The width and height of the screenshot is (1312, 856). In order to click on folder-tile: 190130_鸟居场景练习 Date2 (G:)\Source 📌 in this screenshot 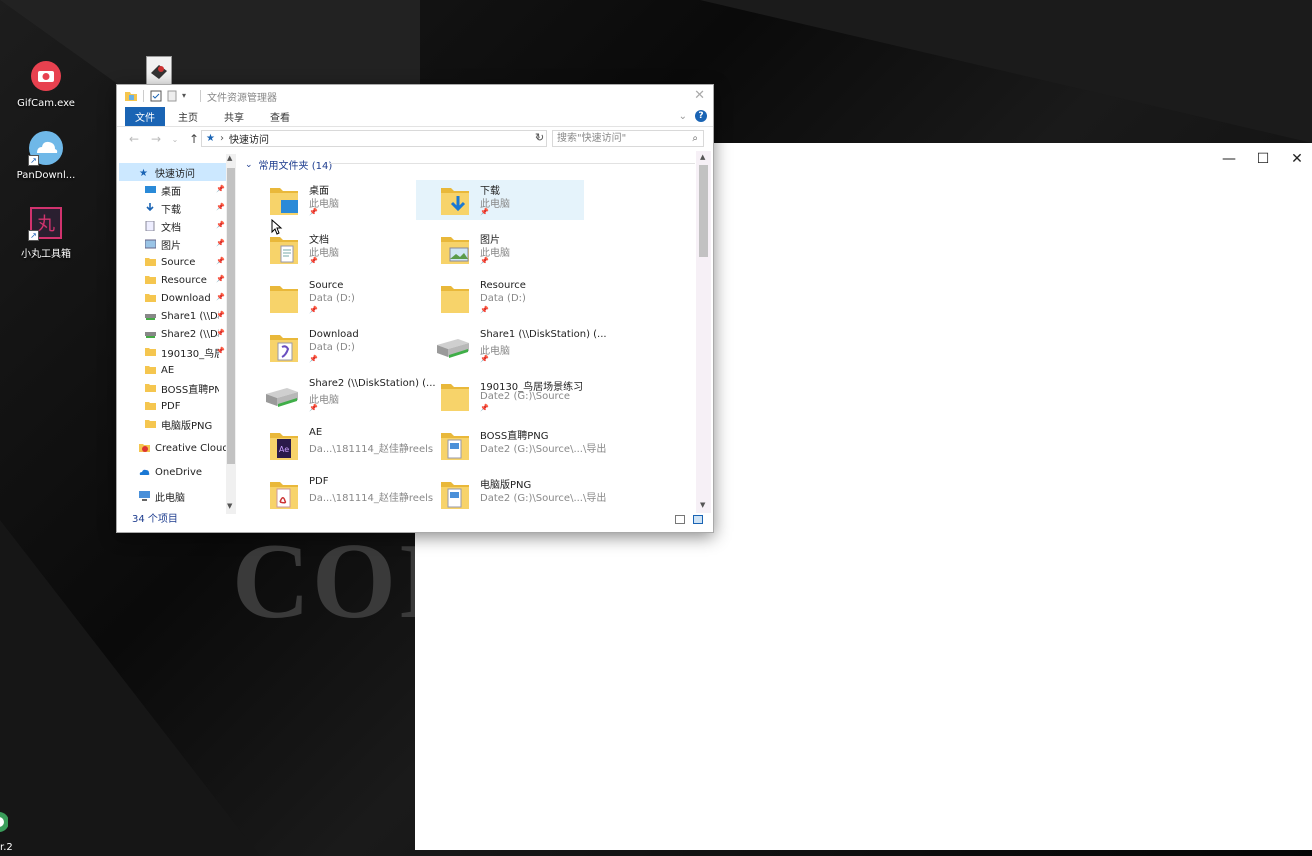, I will do `click(500, 396)`.